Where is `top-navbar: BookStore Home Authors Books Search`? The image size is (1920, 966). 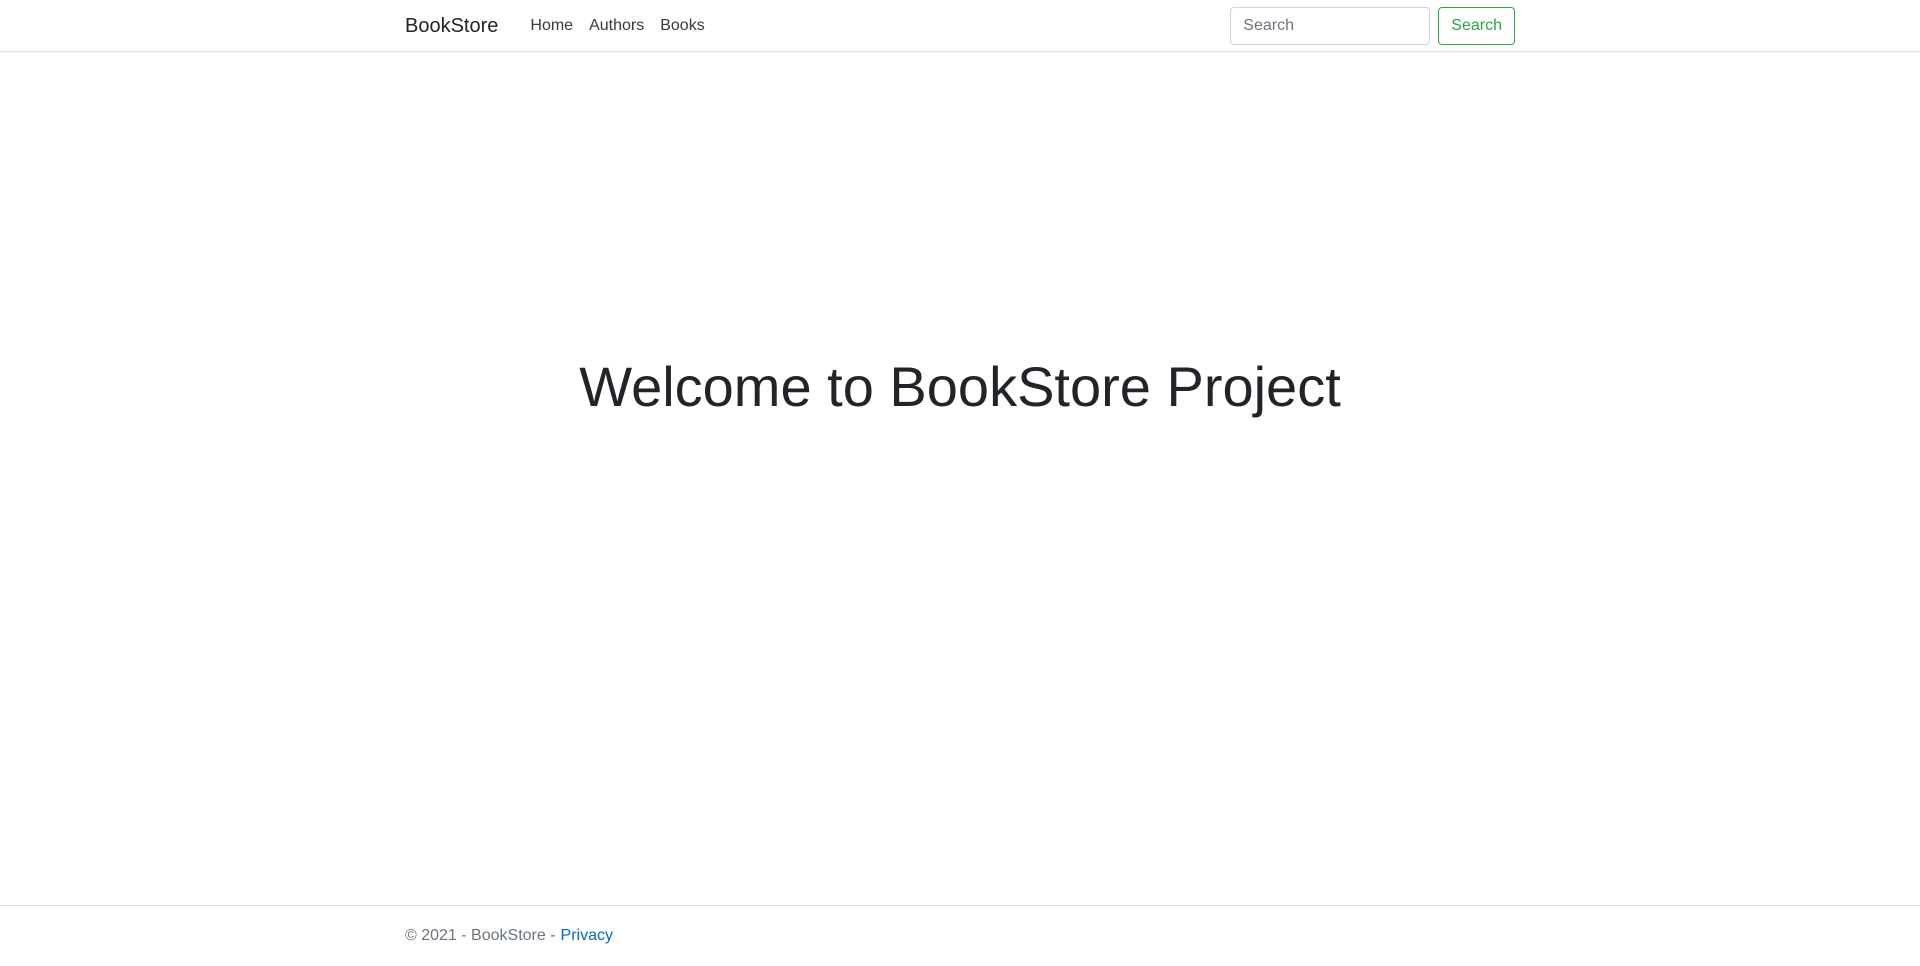 top-navbar: BookStore Home Authors Books Search is located at coordinates (960, 26).